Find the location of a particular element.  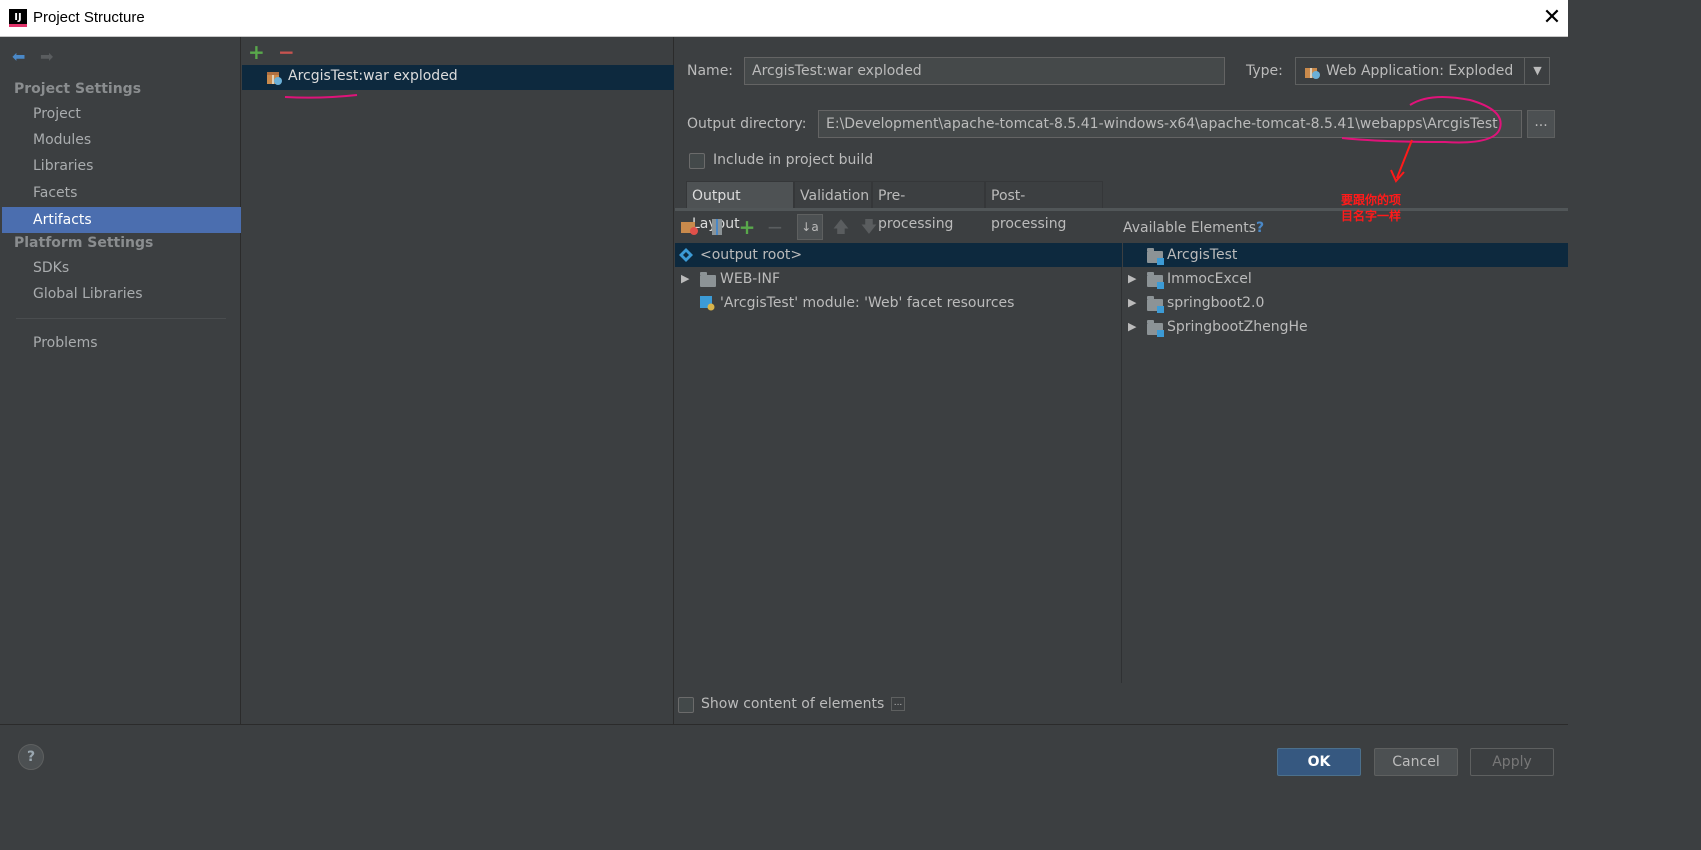

cancel-button: Cancel is located at coordinates (1416, 762).